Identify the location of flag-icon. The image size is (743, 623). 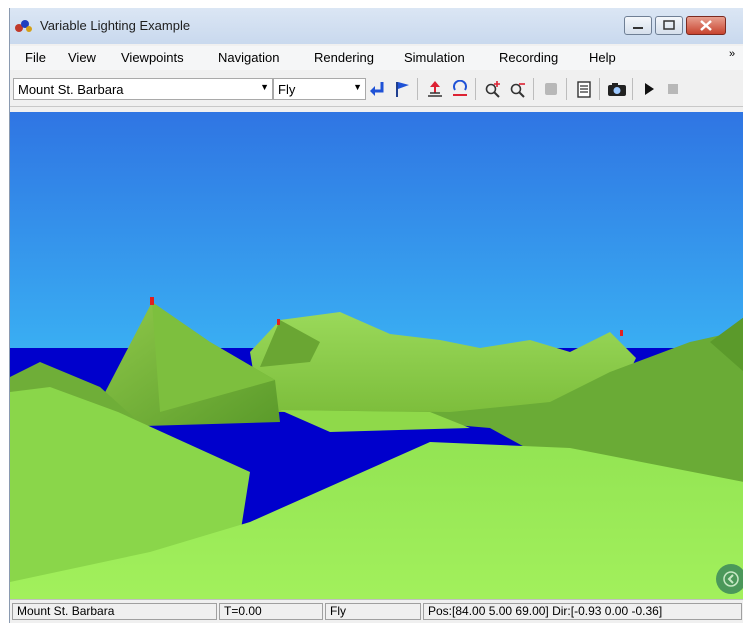
(402, 89).